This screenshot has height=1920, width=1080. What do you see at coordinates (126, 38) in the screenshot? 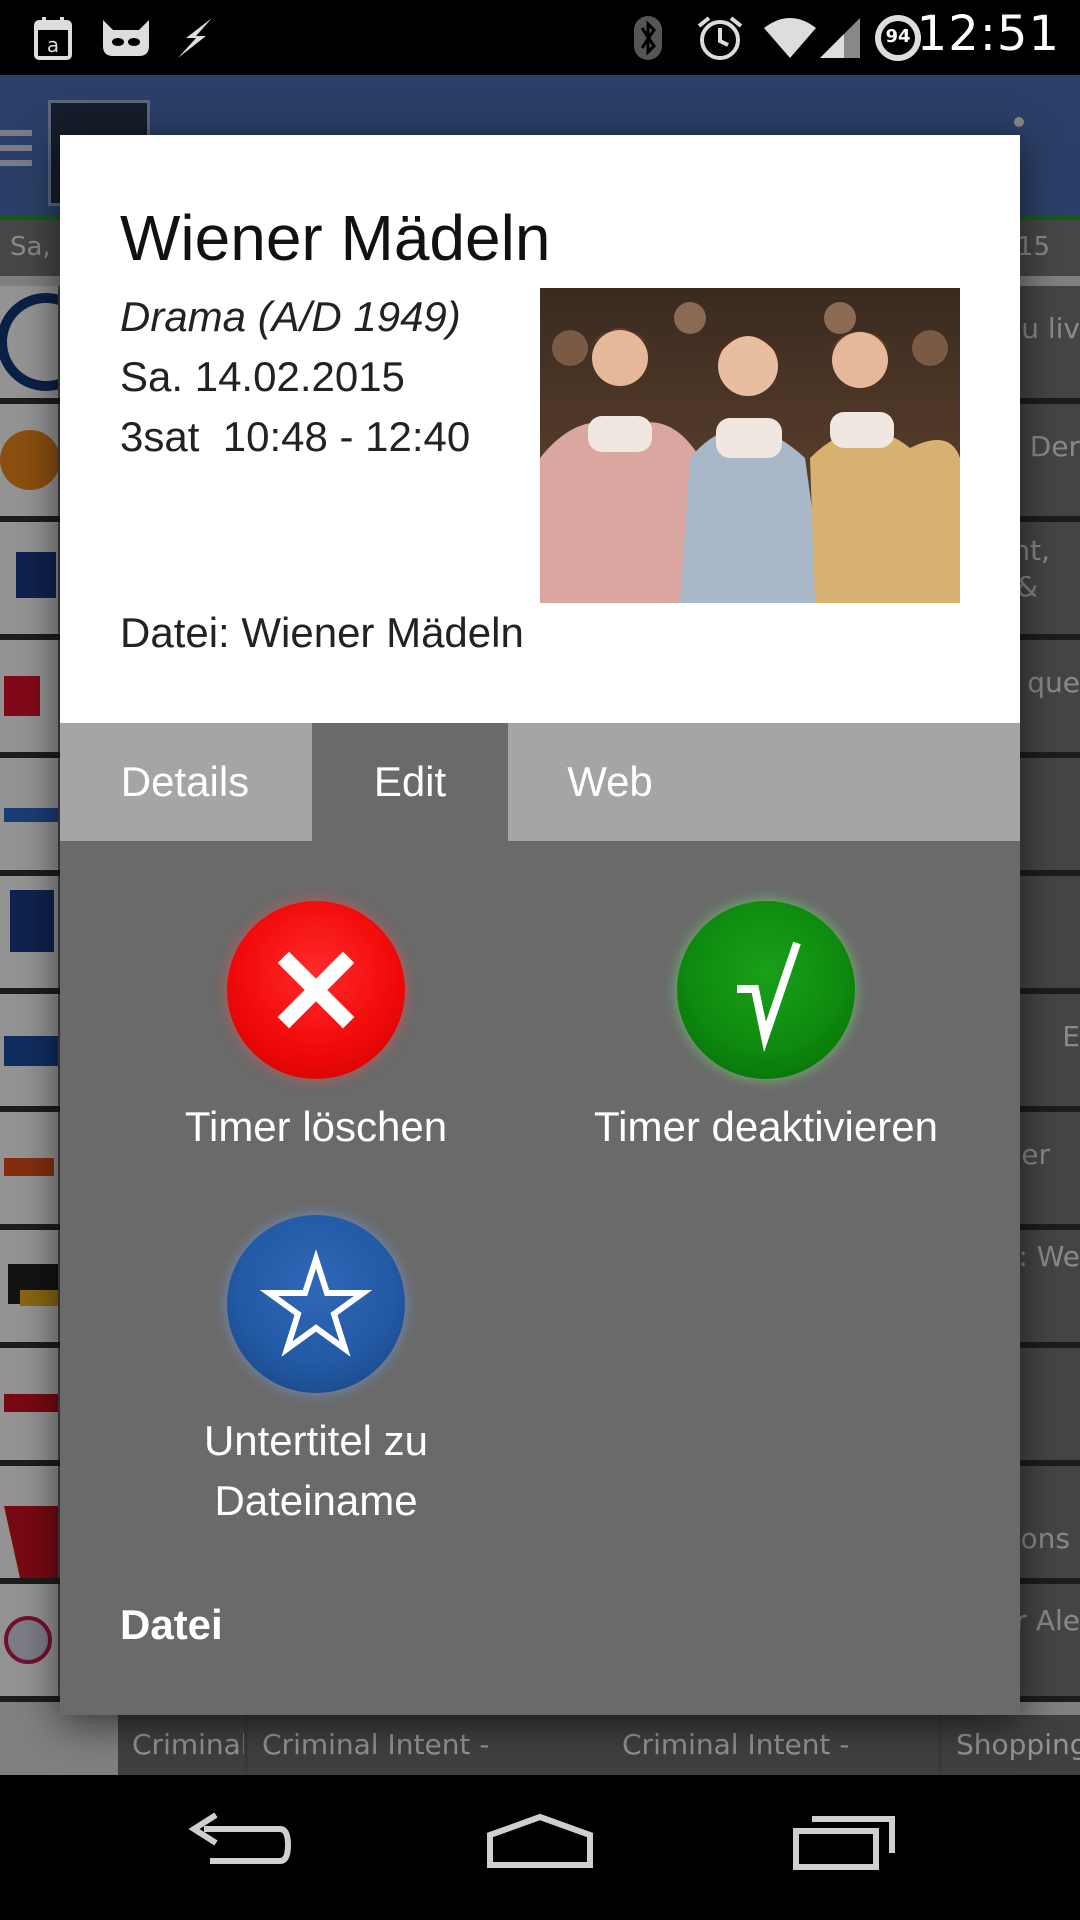
I see `cyanogen-icon` at bounding box center [126, 38].